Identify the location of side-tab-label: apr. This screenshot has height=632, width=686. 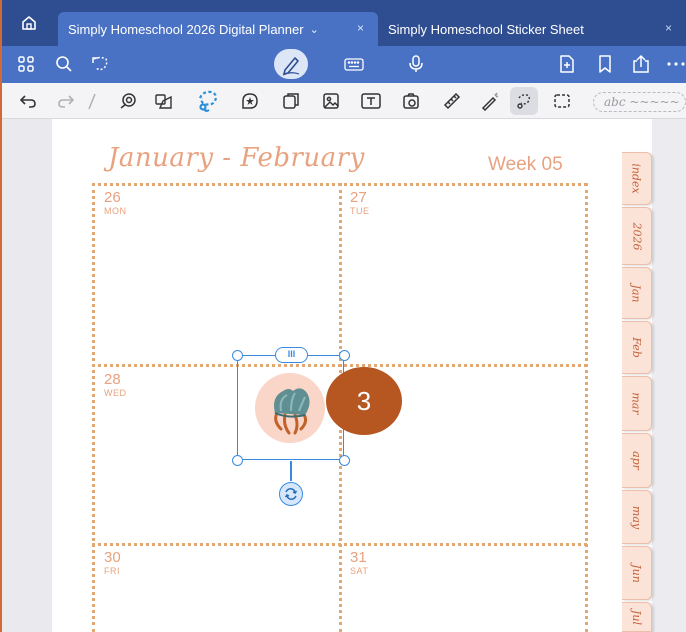
(636, 460).